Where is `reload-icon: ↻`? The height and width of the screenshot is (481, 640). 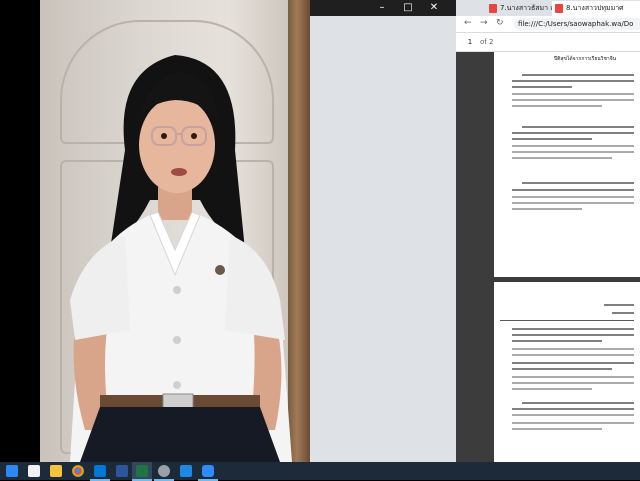 reload-icon: ↻ is located at coordinates (500, 23).